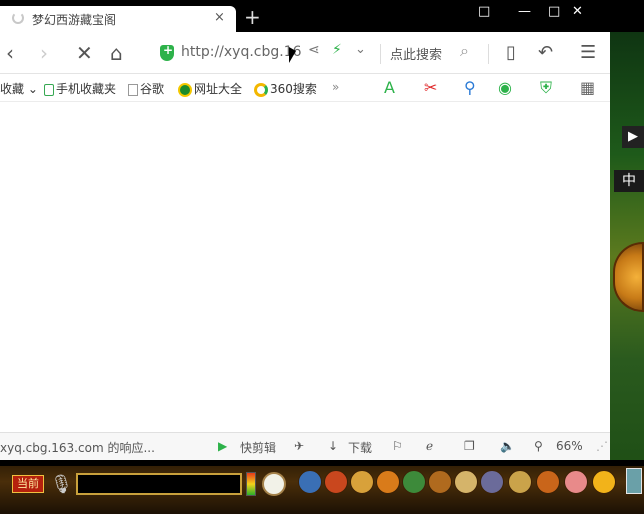  Describe the element at coordinates (299, 446) in the screenshot. I see `accelerate-icon: ✈` at that location.